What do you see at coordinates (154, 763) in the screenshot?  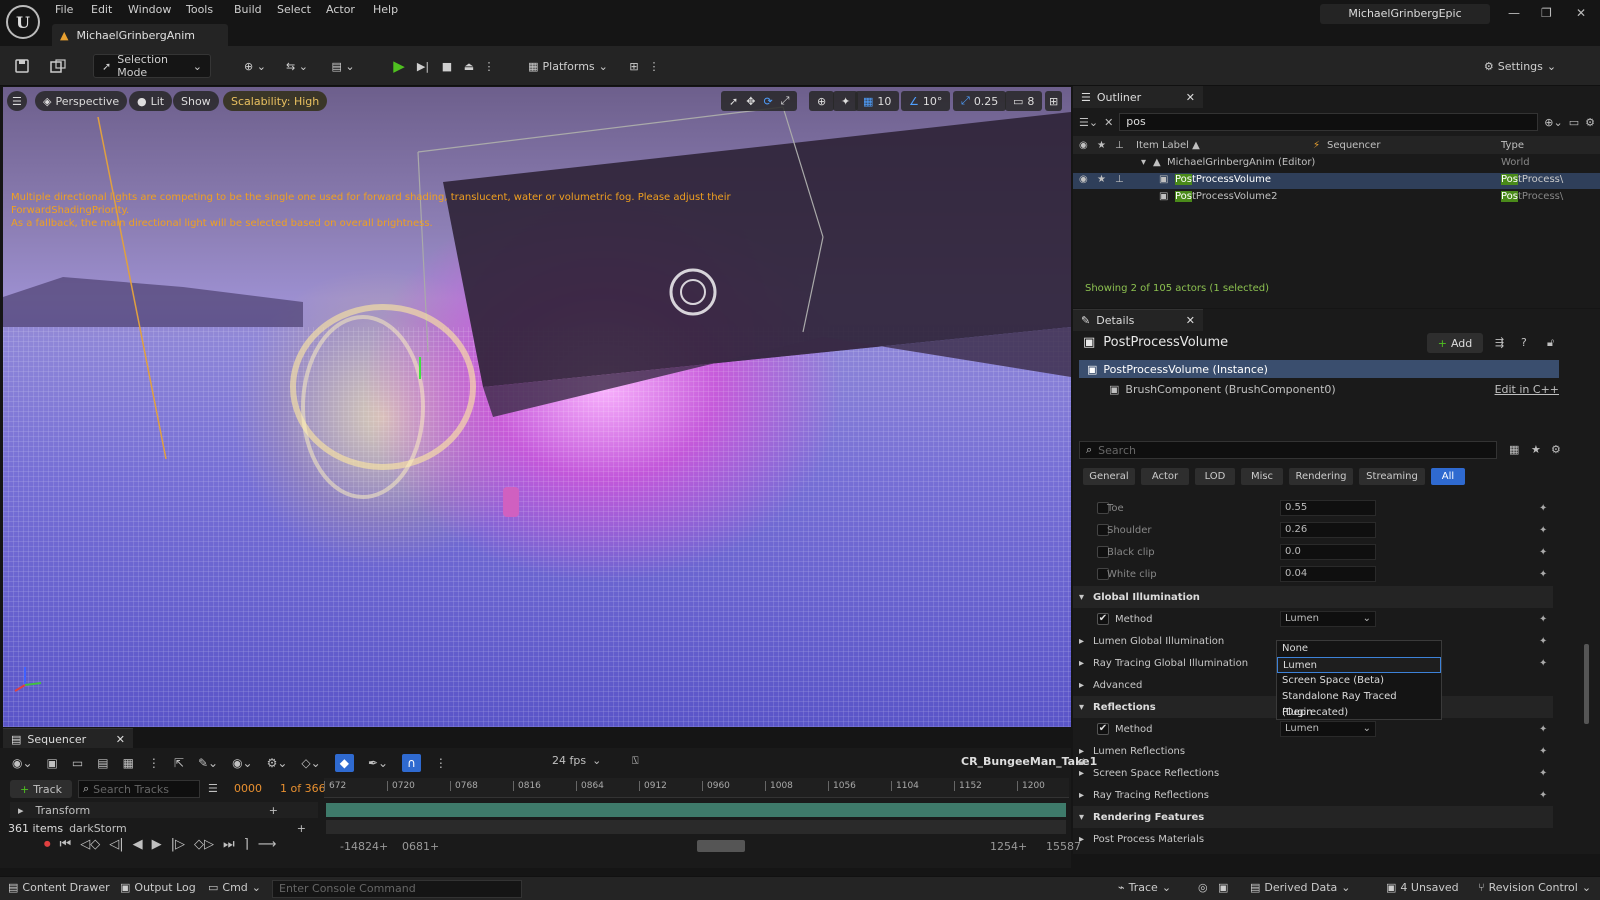 I see `more-vertical-icon: ⋮` at bounding box center [154, 763].